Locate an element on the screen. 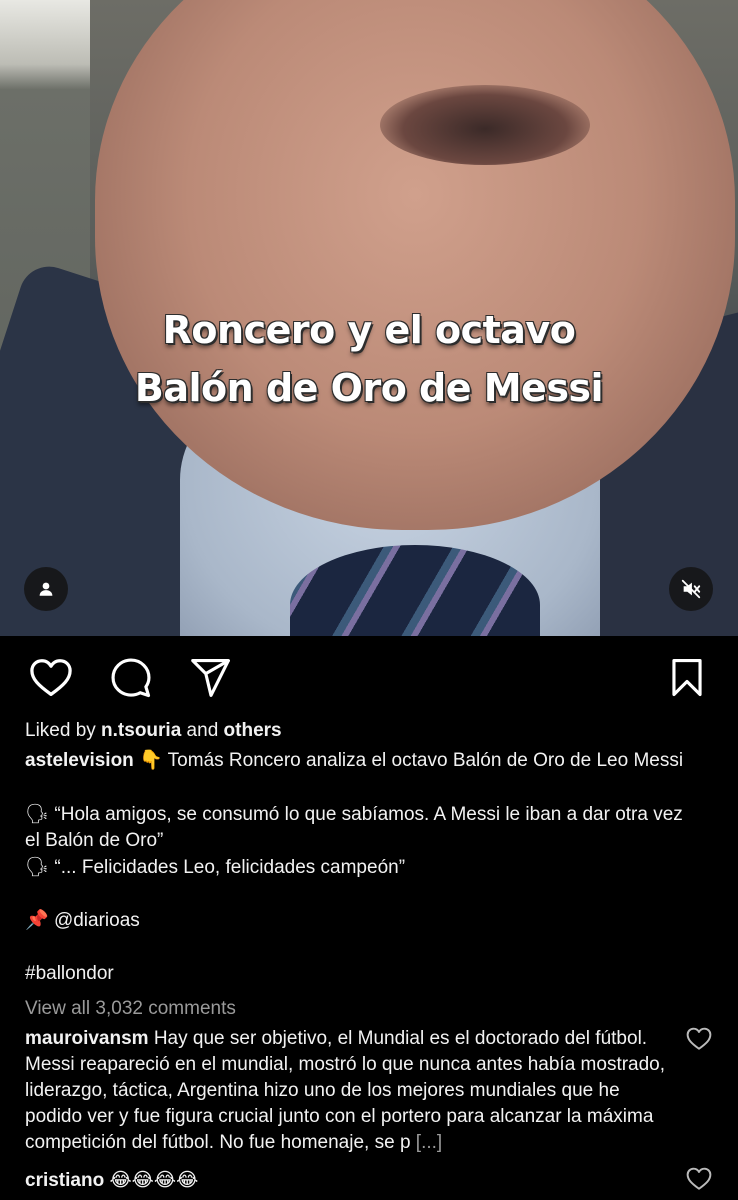  video-title-line-1: Roncero y el octavo is located at coordinates (369, 330).